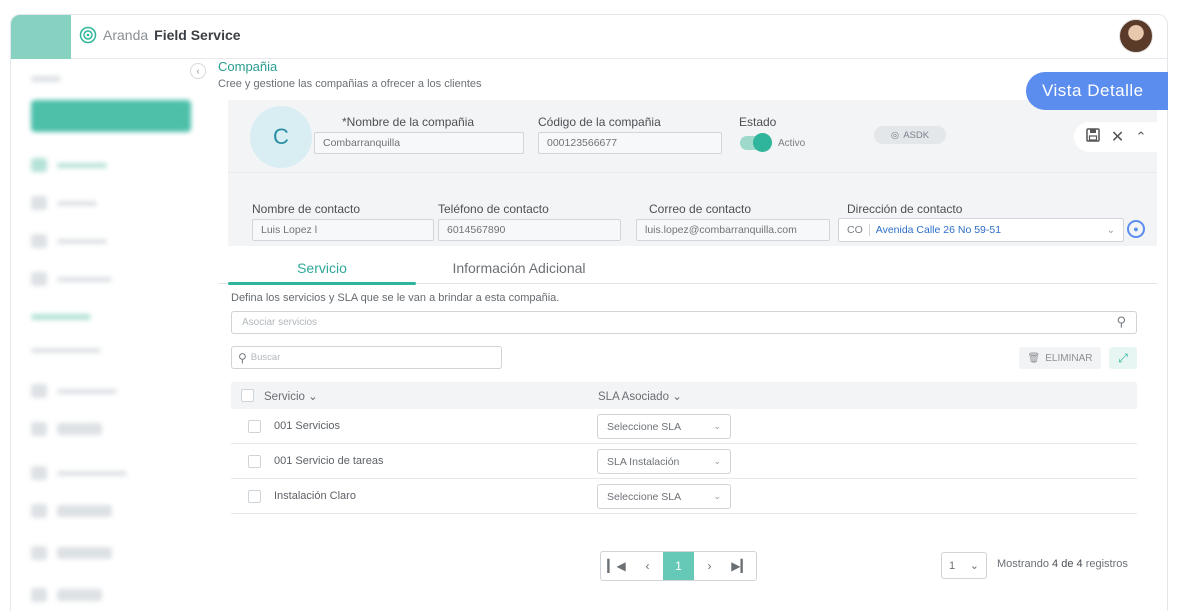 Image resolution: width=1179 pixels, height=611 pixels. I want to click on last-page-icon: ▶▎, so click(740, 566).